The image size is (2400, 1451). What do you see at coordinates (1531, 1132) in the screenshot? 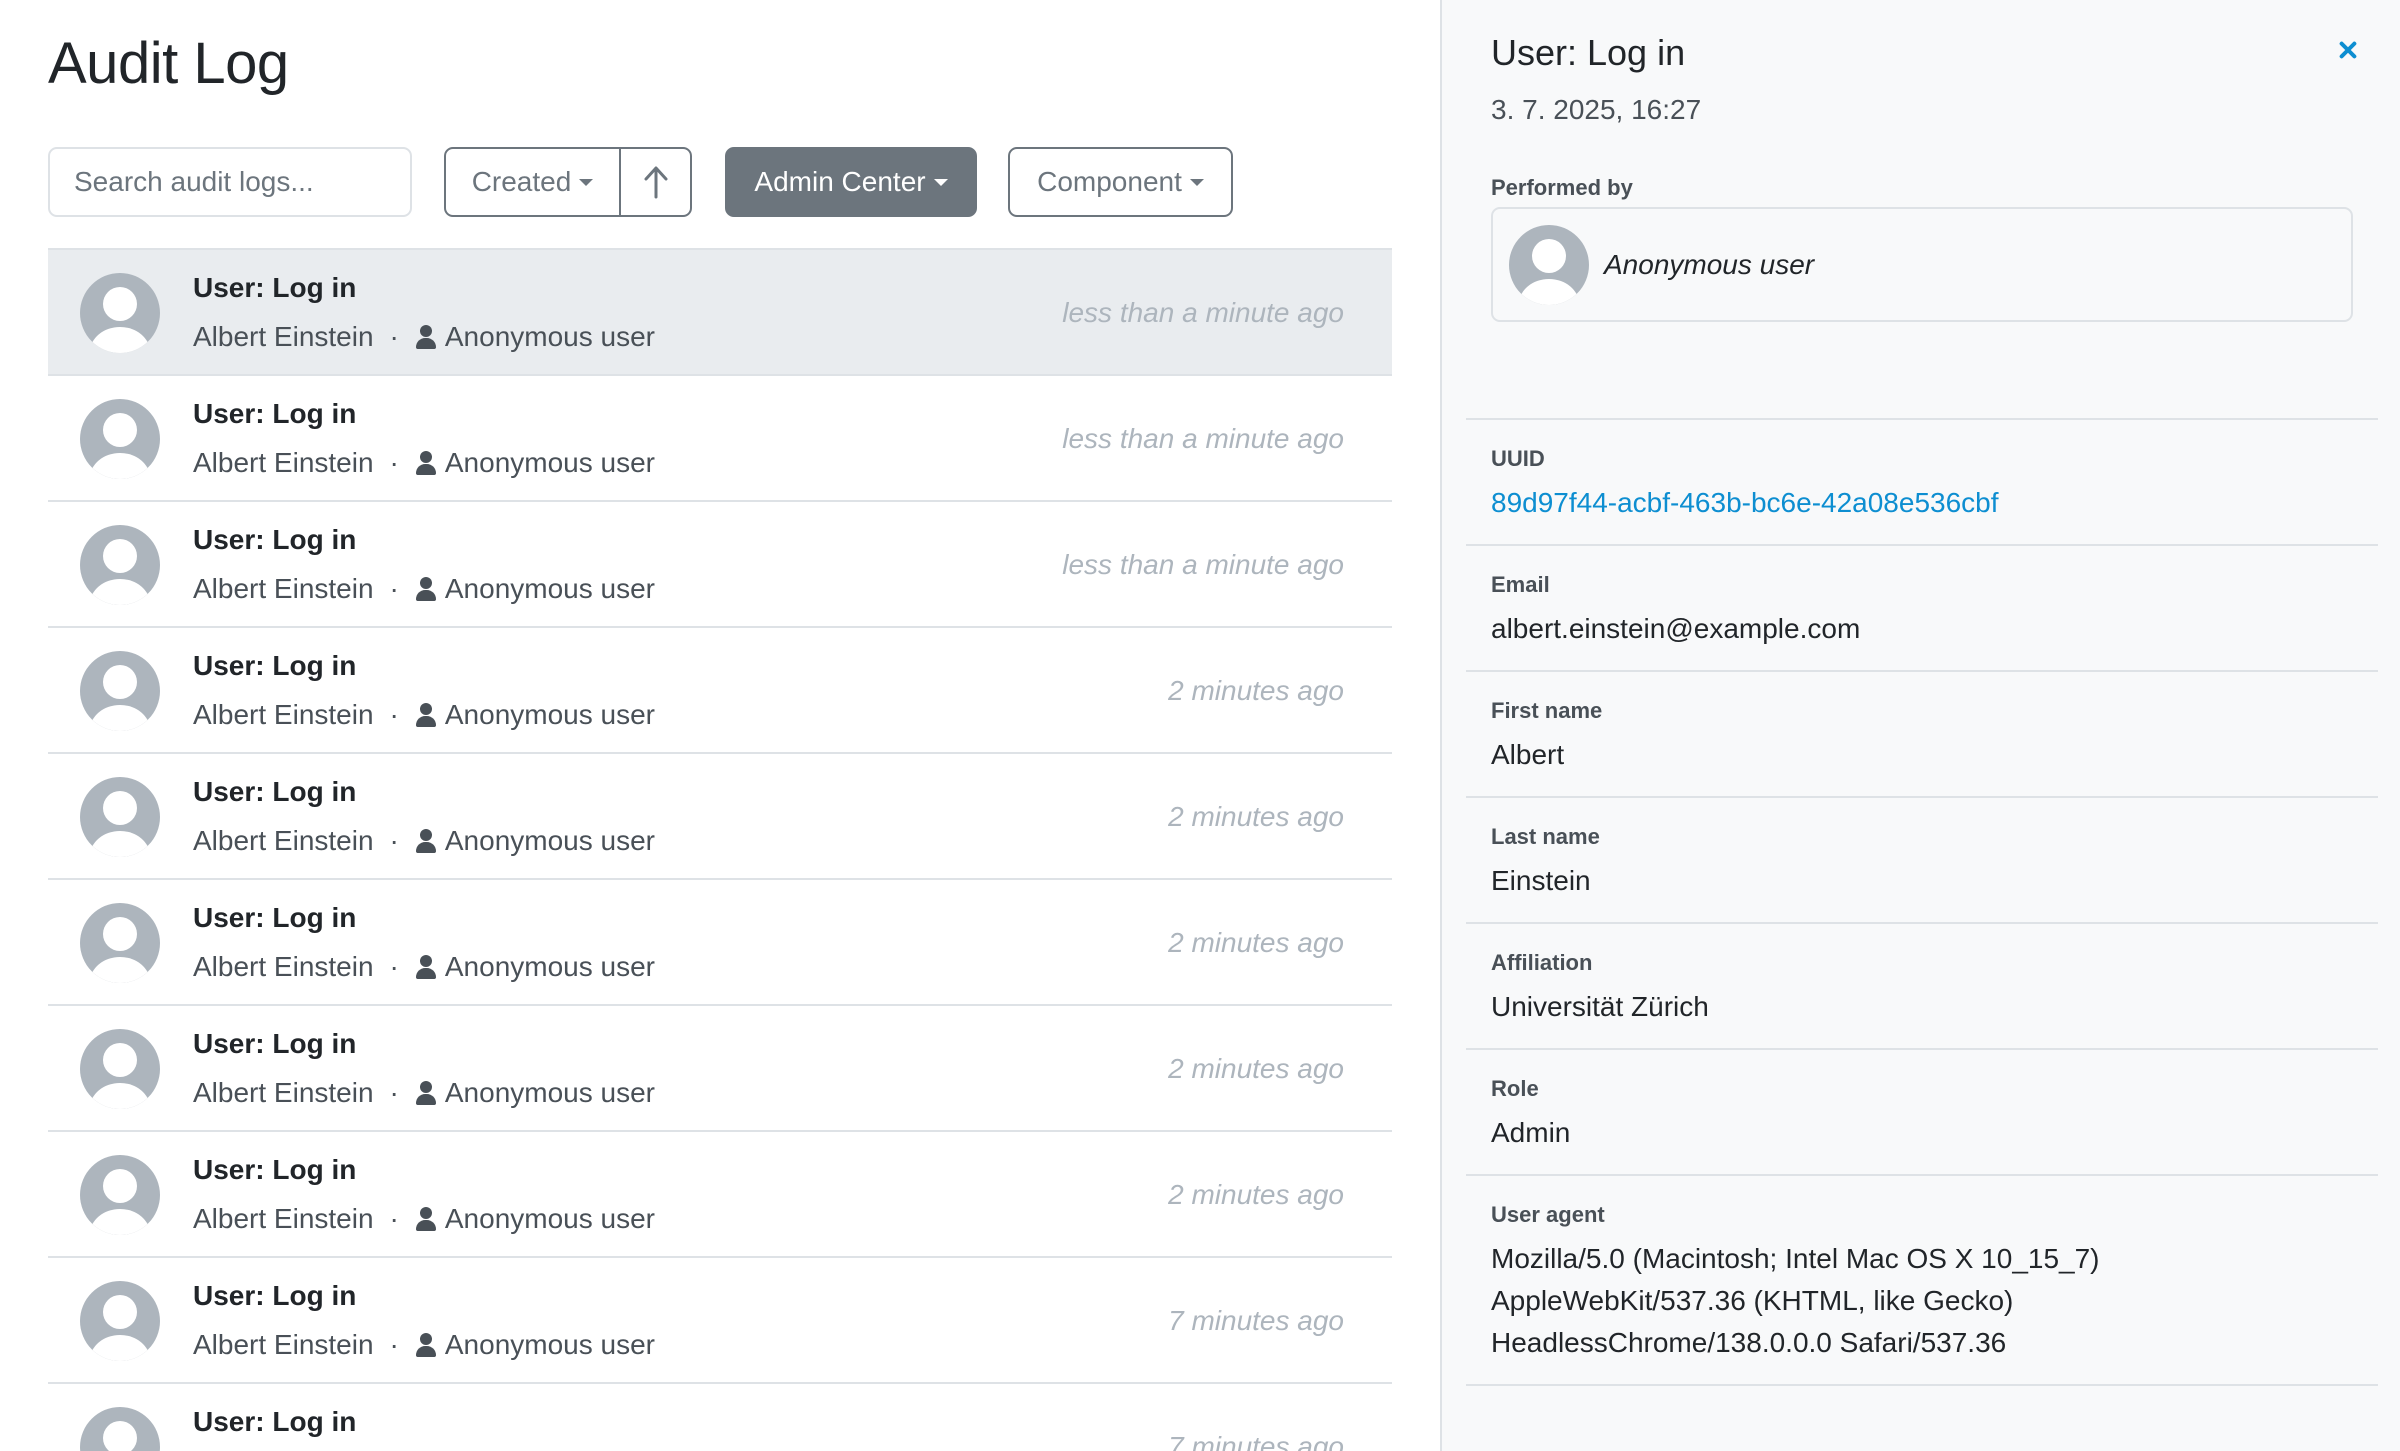
I see `field-value: Admin` at bounding box center [1531, 1132].